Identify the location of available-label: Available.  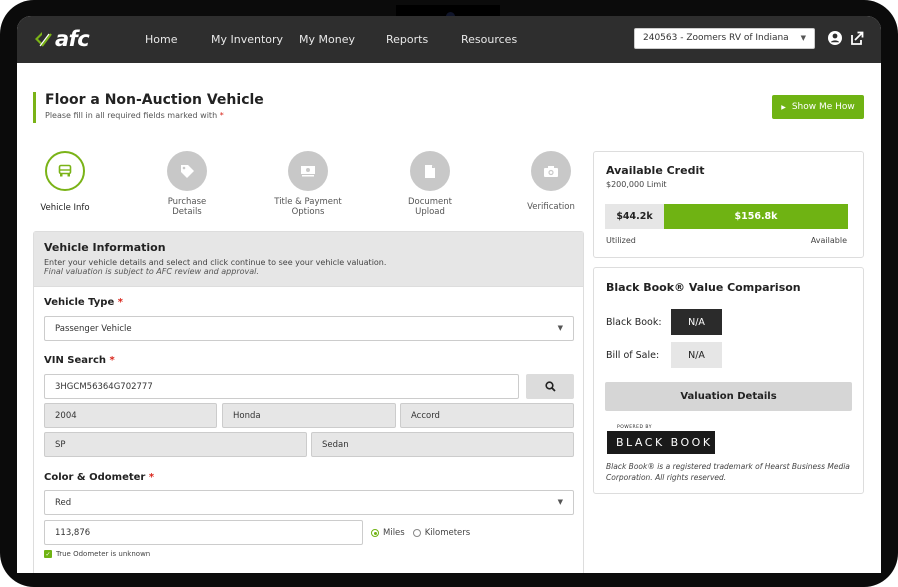
(828, 240).